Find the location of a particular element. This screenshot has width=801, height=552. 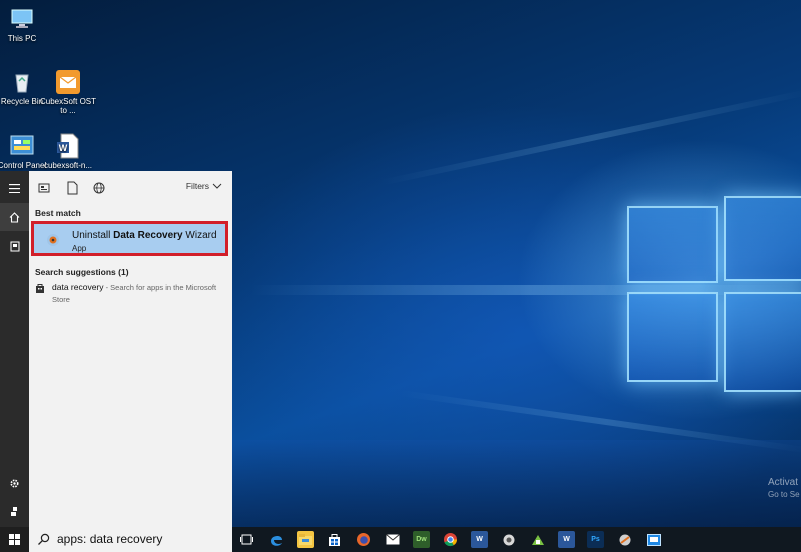

taskbar-edge is located at coordinates (276, 539).